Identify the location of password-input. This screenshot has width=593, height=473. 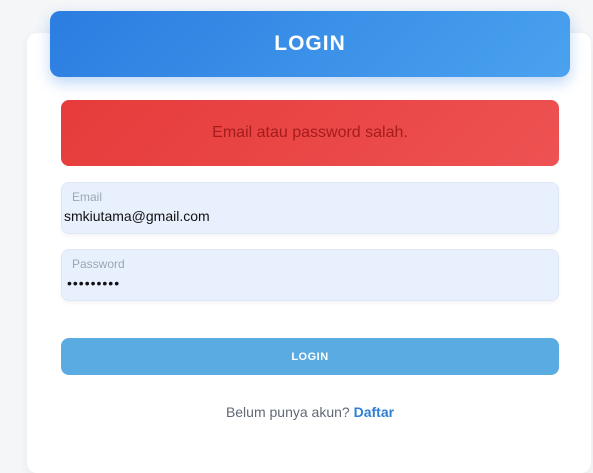
(307, 283).